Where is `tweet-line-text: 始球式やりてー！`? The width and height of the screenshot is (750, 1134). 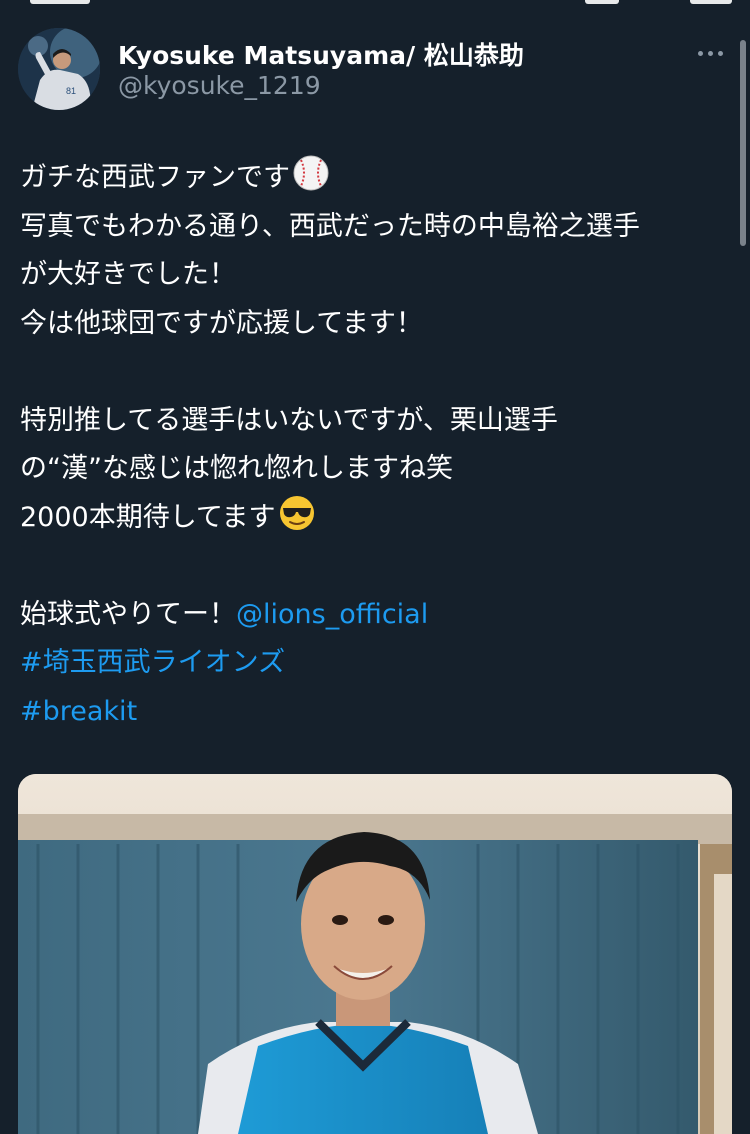 tweet-line-text: 始球式やりてー！ is located at coordinates (128, 614).